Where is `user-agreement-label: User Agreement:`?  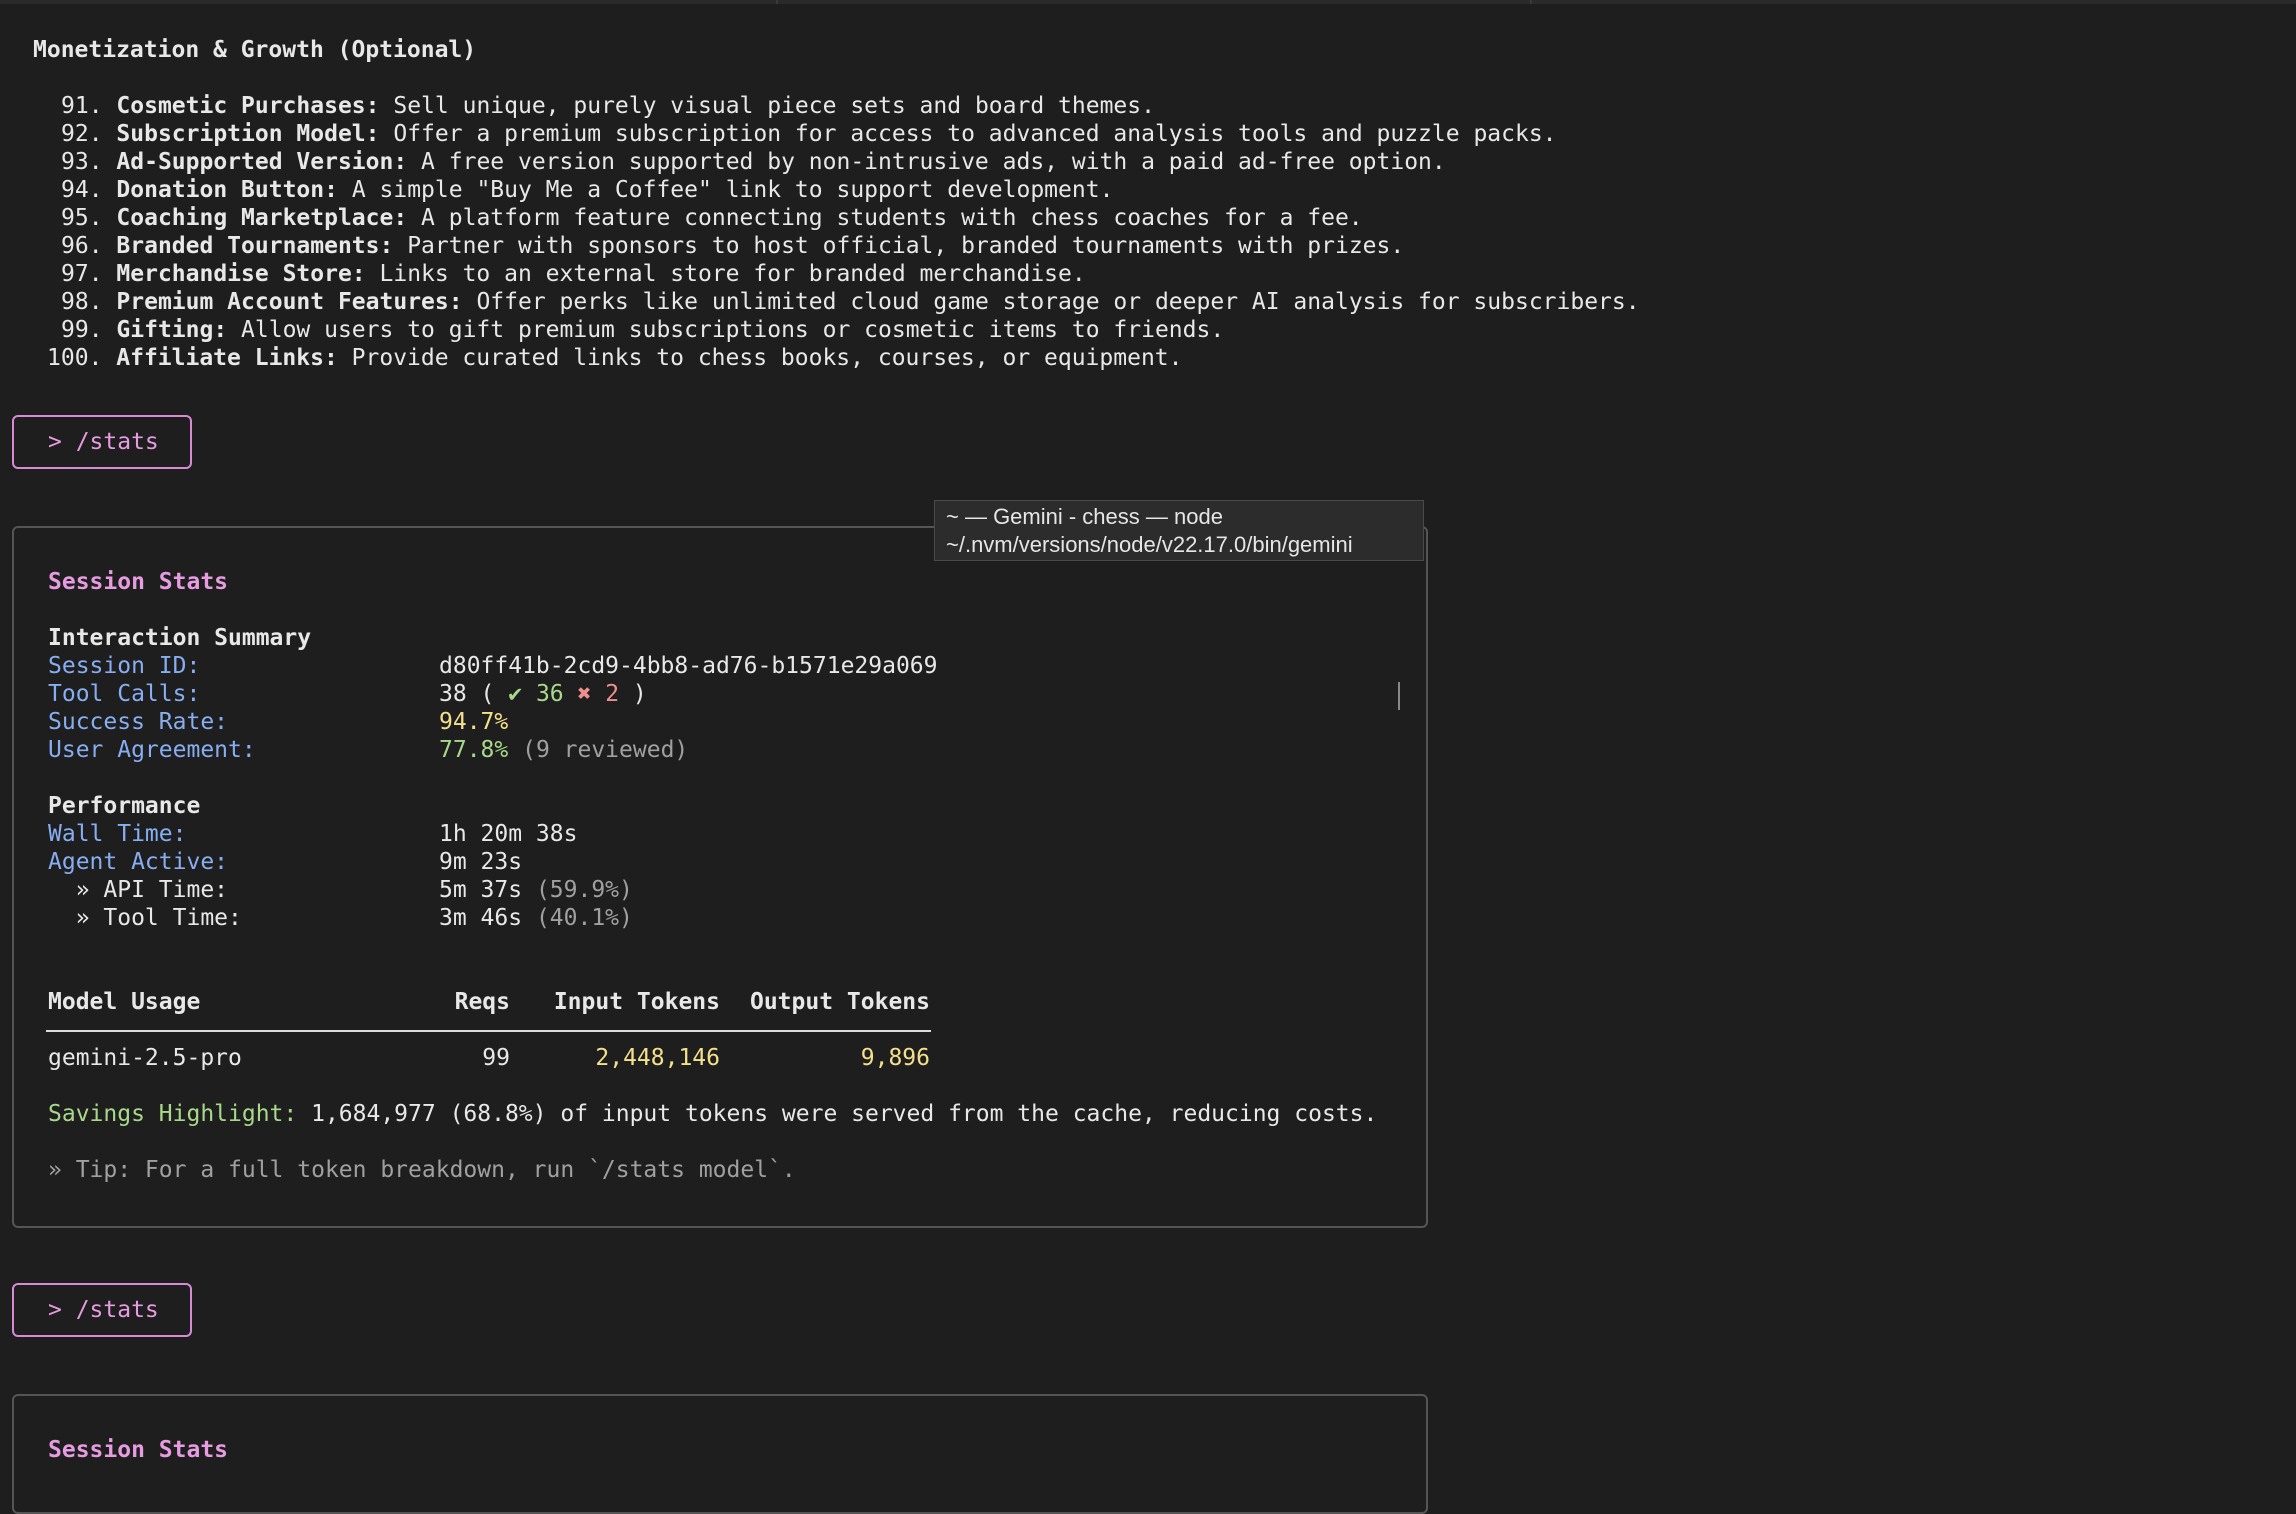
user-agreement-label: User Agreement: is located at coordinates (152, 750).